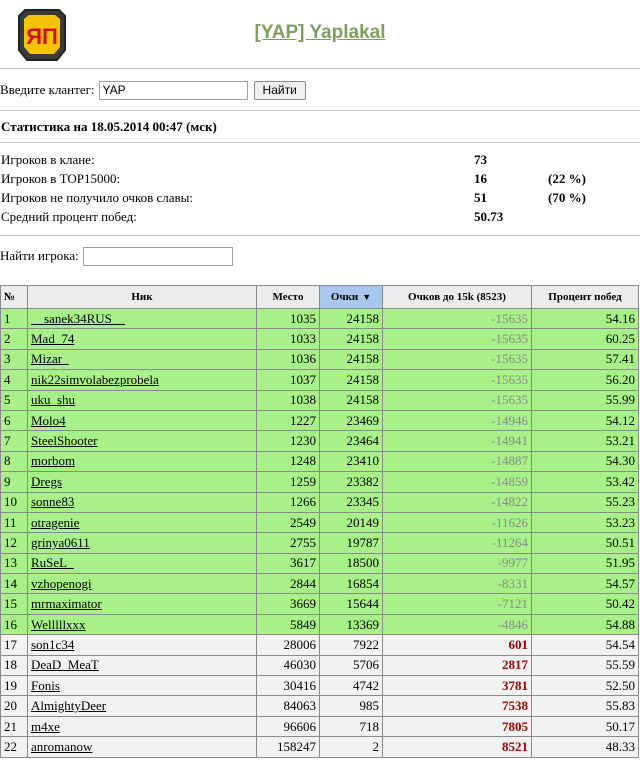  Describe the element at coordinates (95, 379) in the screenshot. I see `player-link: nik22simvolabezprobela` at that location.